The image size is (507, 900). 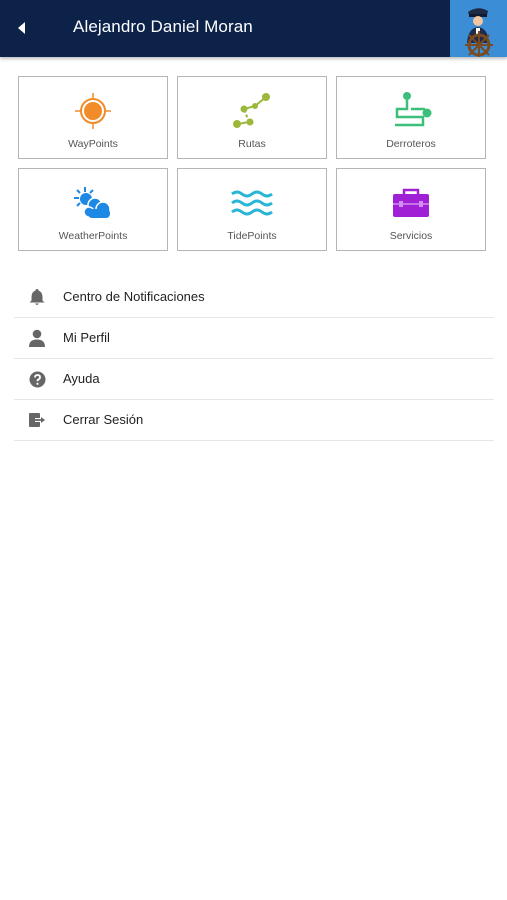 I want to click on toolbox-icon, so click(x=411, y=203).